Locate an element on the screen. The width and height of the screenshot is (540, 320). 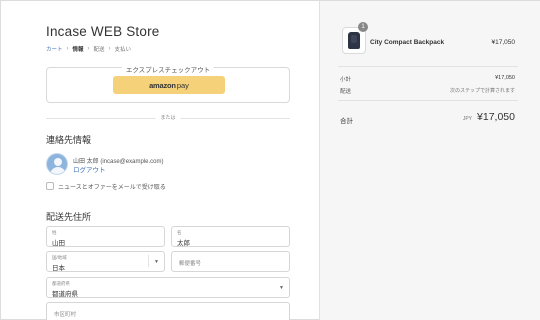
logout-link: ログアウト is located at coordinates (89, 169).